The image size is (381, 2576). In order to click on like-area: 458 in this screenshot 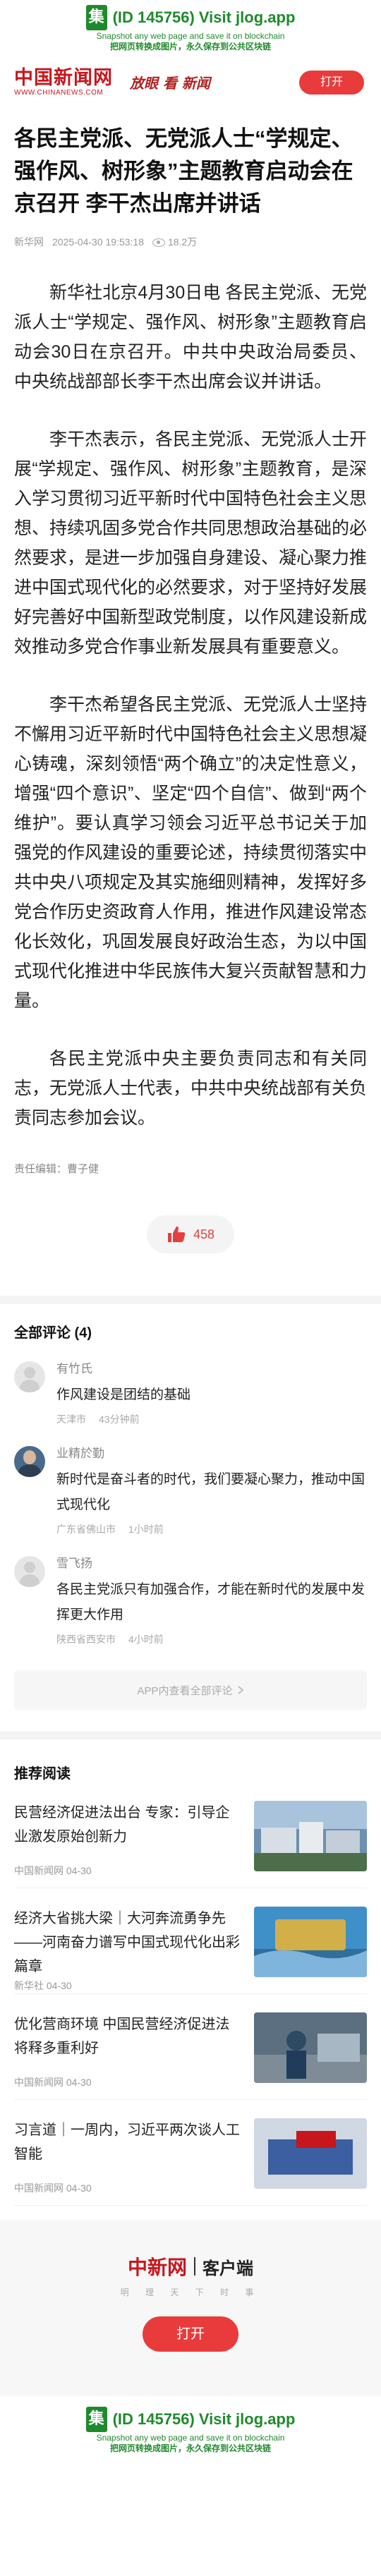, I will do `click(190, 1234)`.